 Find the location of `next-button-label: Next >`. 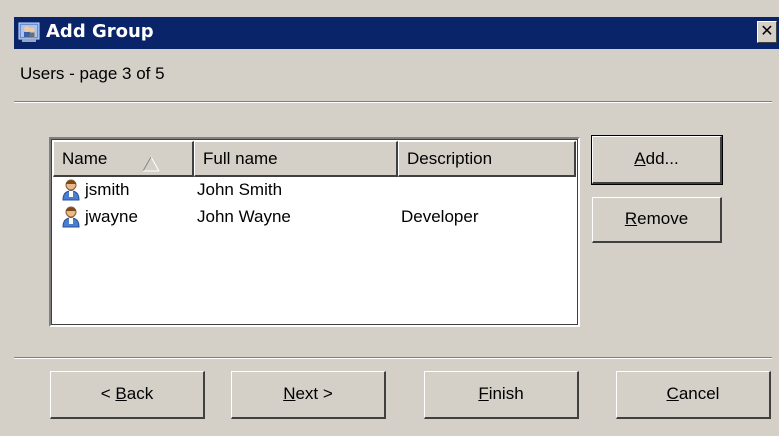

next-button-label: Next > is located at coordinates (308, 393).